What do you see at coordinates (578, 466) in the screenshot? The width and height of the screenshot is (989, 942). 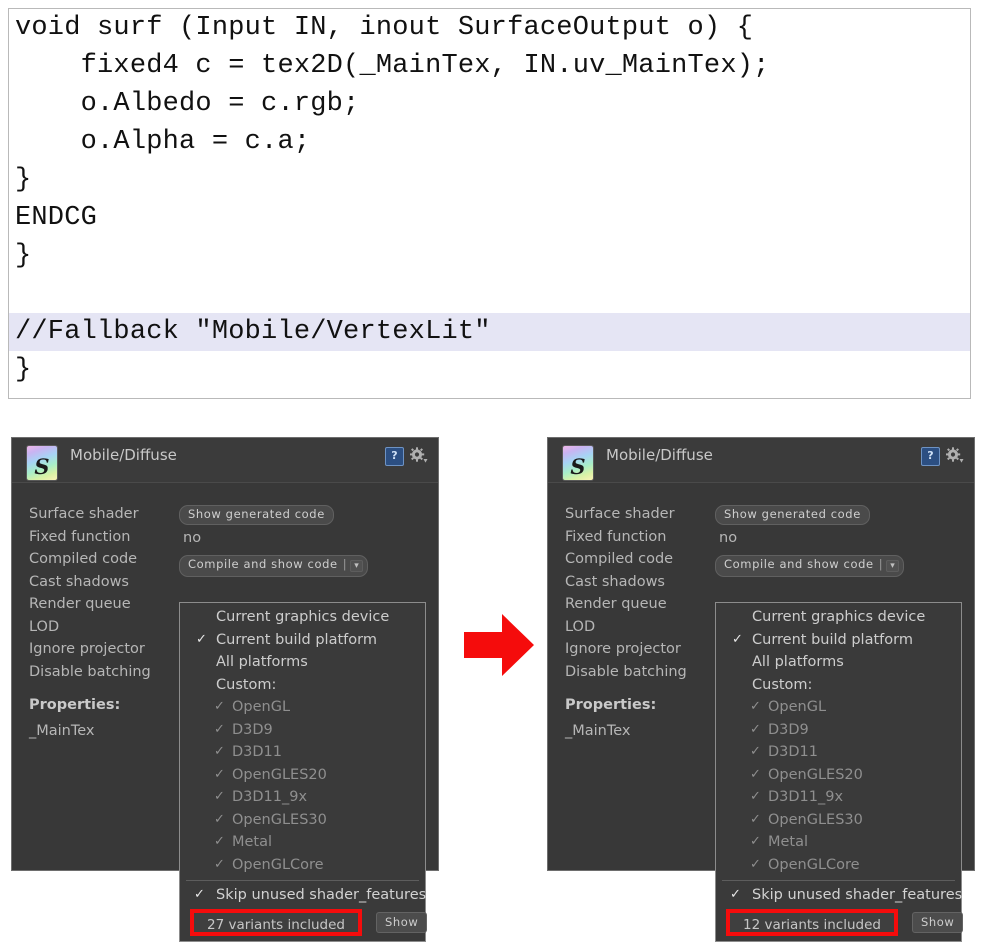 I see `shader-icon-glyph: S` at bounding box center [578, 466].